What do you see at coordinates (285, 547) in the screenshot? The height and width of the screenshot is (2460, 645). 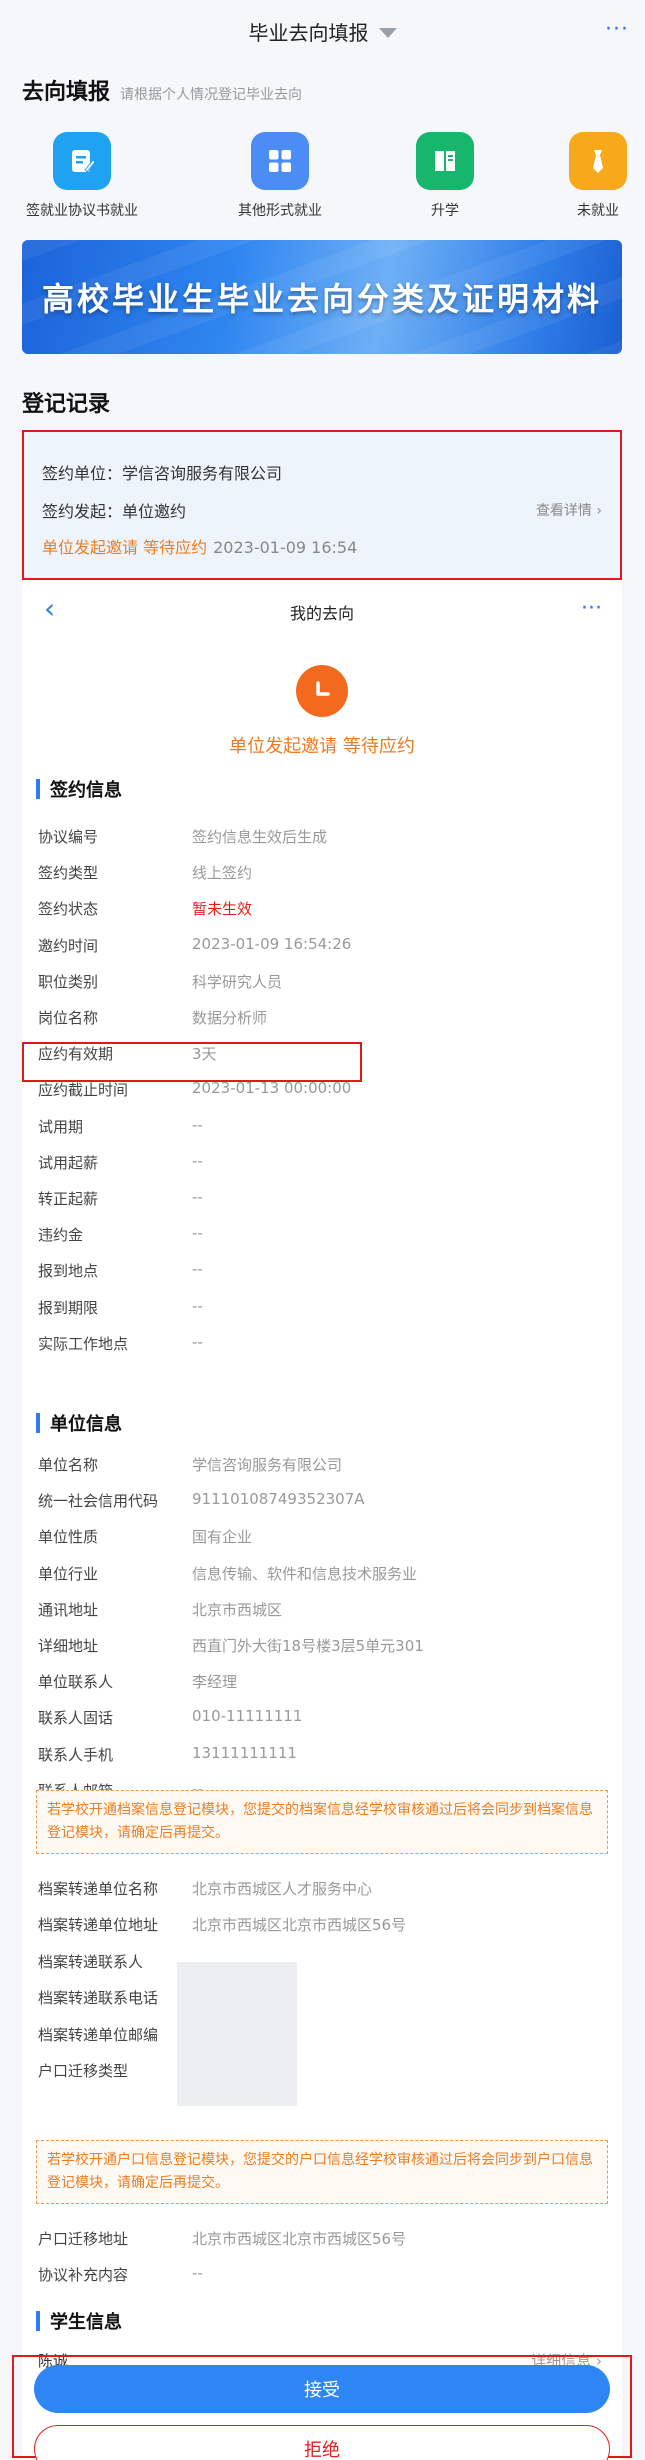 I see `record-time: 2023-01-09 16:54` at bounding box center [285, 547].